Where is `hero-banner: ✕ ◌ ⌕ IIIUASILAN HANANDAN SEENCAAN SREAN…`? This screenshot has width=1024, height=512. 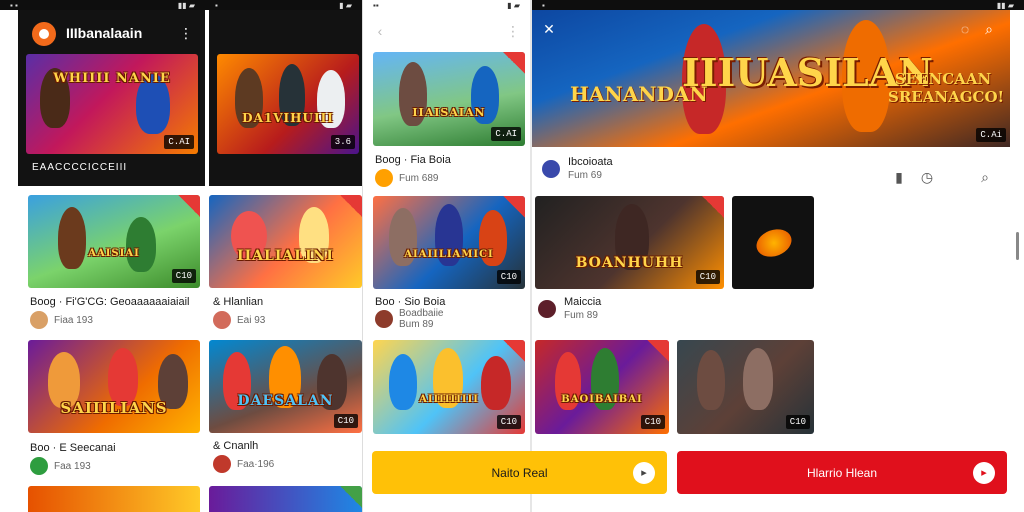
hero-banner: ✕ ◌ ⌕ IIIUASILAN HANANDAN SEENCAAN SREAN… is located at coordinates (771, 78).